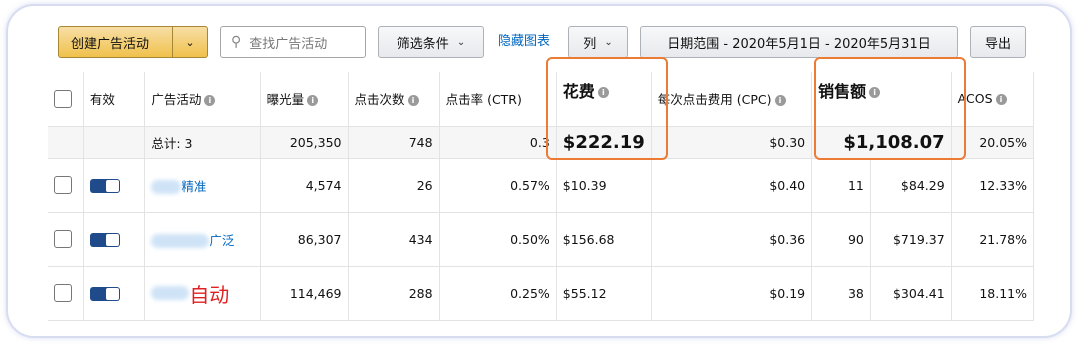  What do you see at coordinates (911, 239) in the screenshot?
I see `row-sales: $719.37` at bounding box center [911, 239].